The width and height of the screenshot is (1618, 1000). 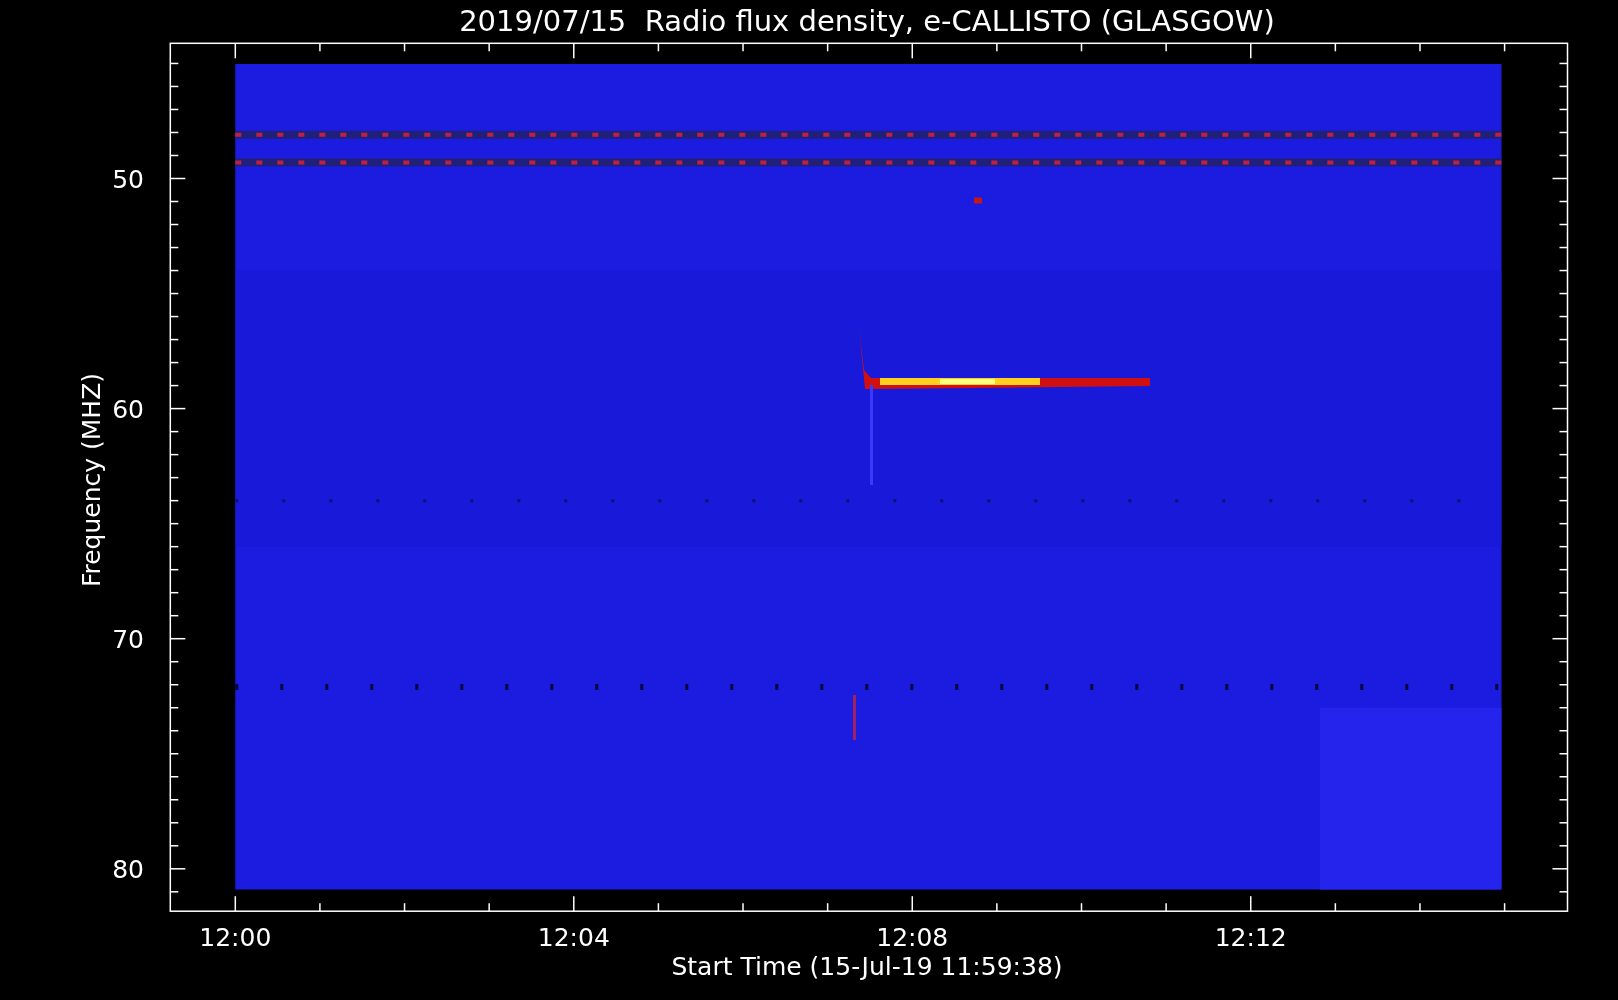 I want to click on axis-tick-label: 12:08, so click(x=912, y=937).